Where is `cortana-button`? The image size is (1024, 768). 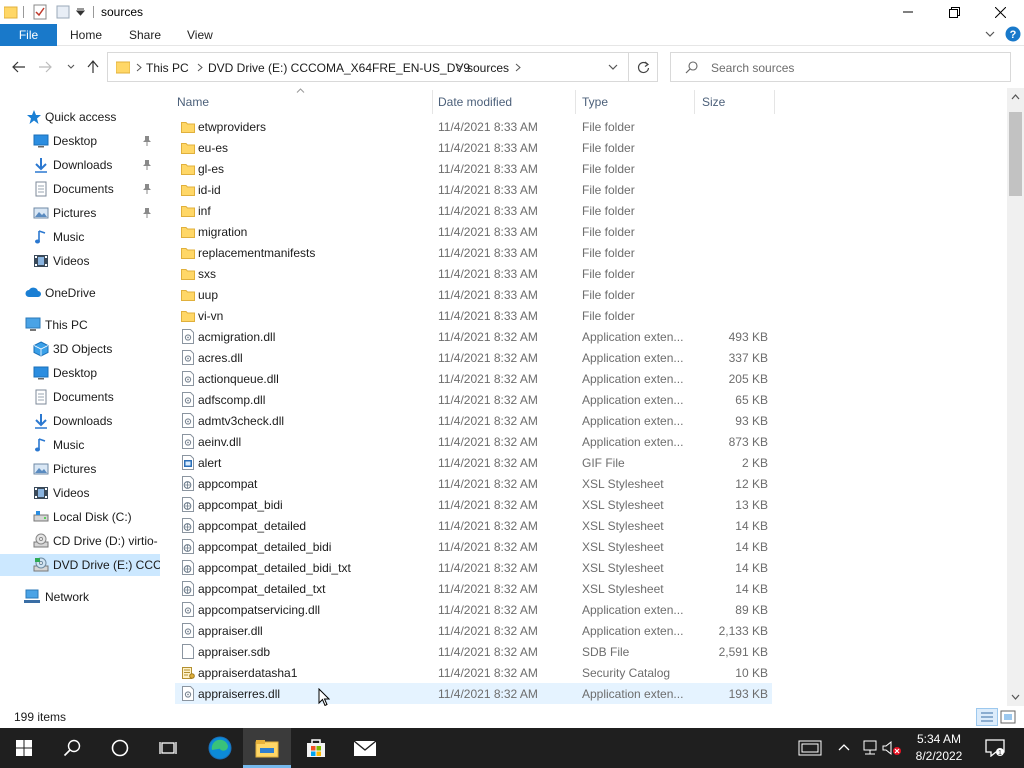 cortana-button is located at coordinates (120, 748).